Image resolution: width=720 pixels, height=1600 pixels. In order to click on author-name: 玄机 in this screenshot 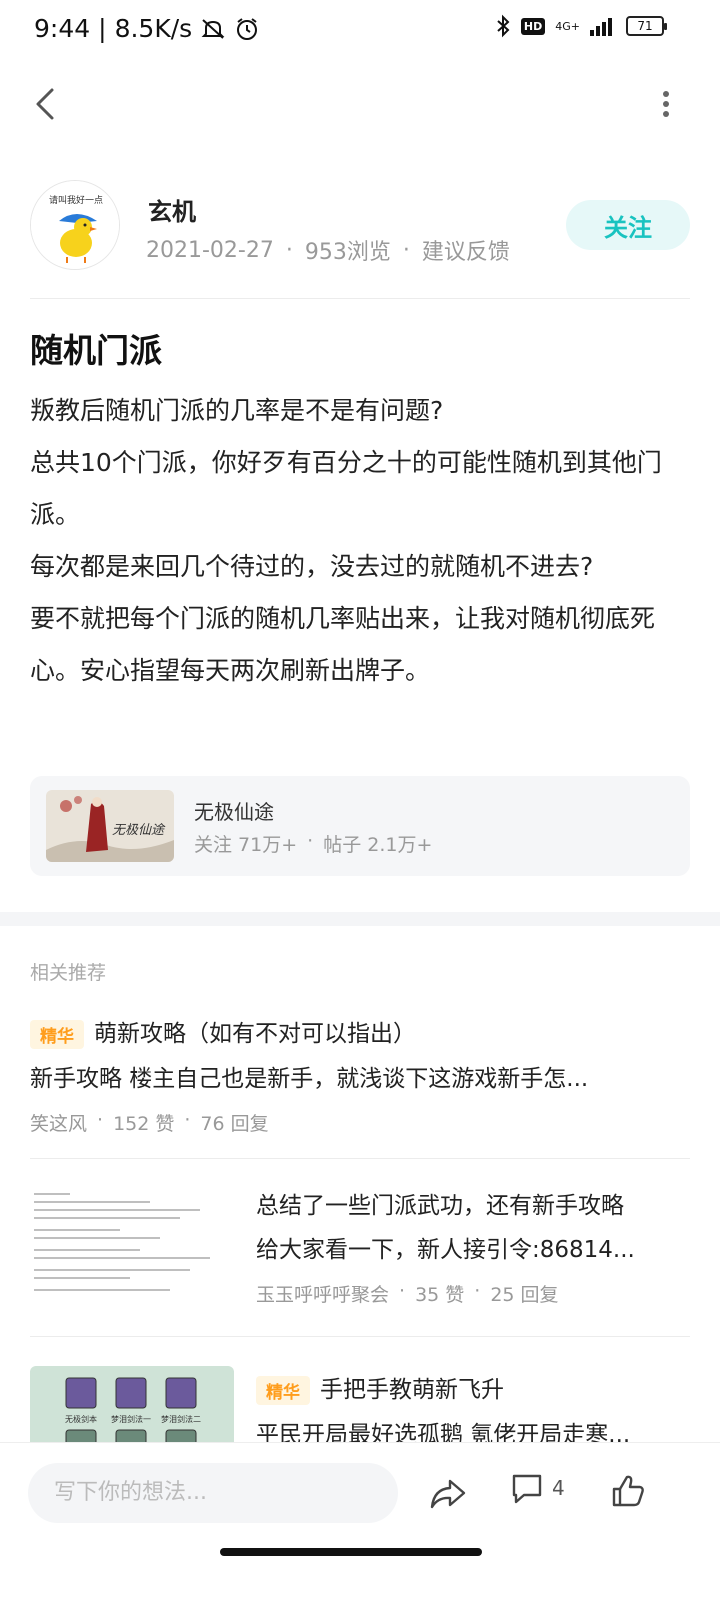, I will do `click(172, 209)`.